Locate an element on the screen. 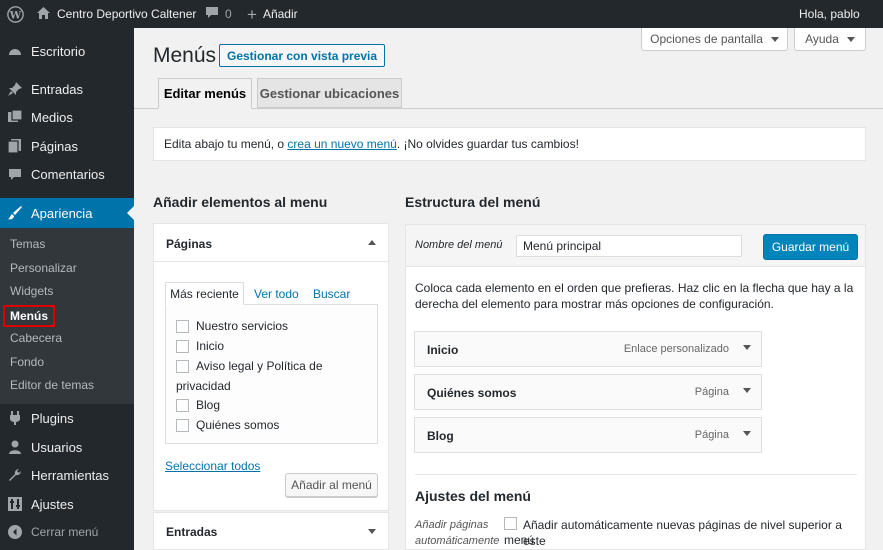  chevron-up-icon is located at coordinates (372, 242).